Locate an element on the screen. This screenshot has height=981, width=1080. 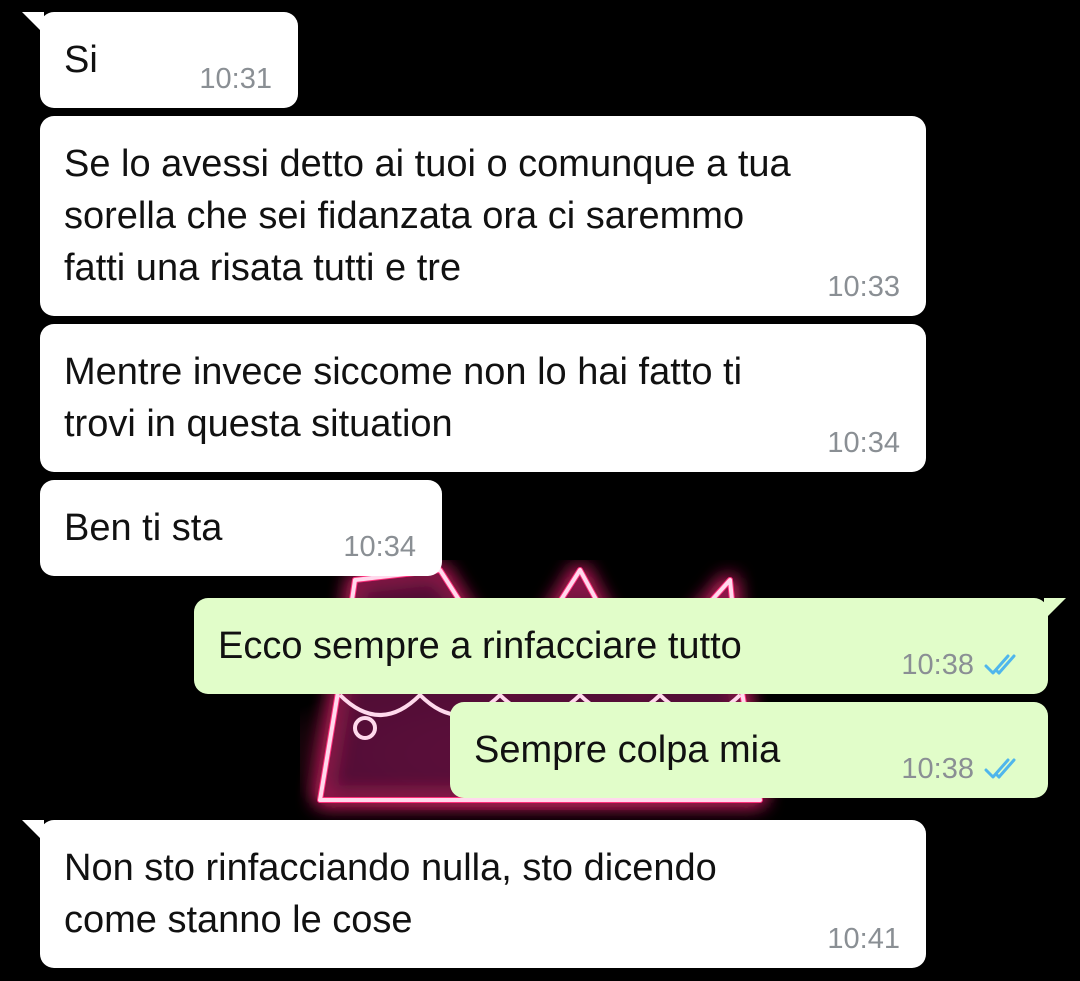
message-timestamp: 10:31 is located at coordinates (235, 79).